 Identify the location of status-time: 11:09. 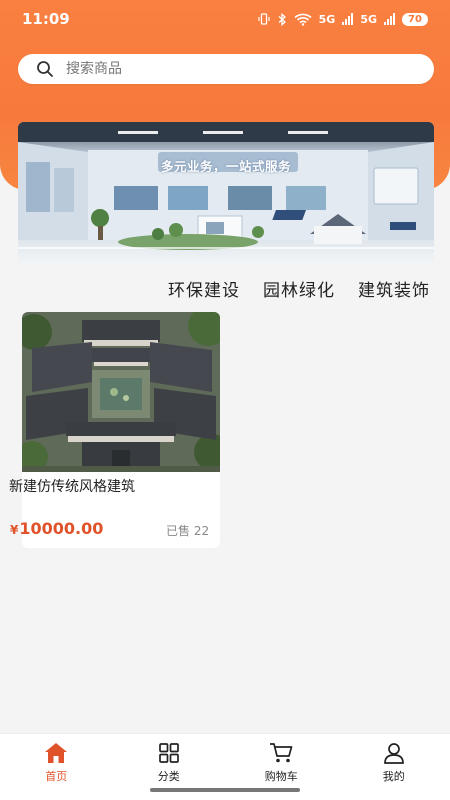
(46, 19).